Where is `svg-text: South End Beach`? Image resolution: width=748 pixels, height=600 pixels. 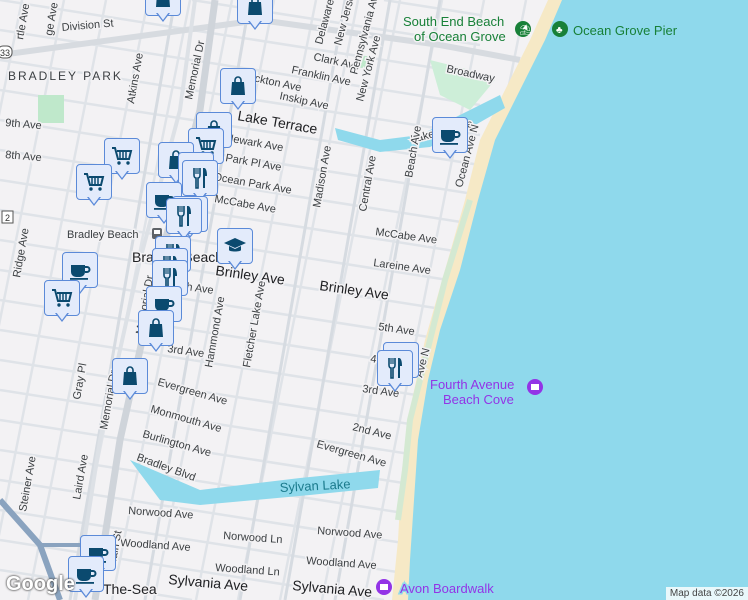 svg-text: South End Beach is located at coordinates (453, 21).